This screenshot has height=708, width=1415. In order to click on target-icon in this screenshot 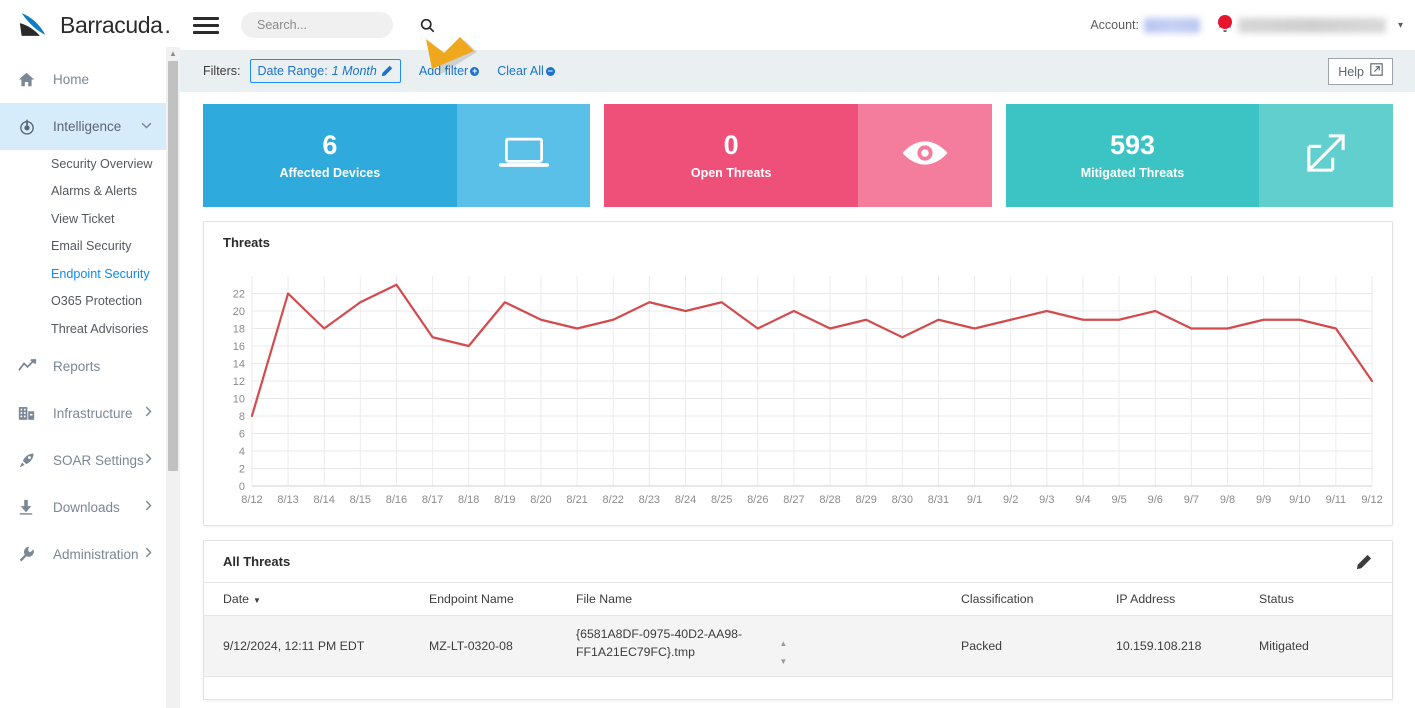, I will do `click(31, 127)`.